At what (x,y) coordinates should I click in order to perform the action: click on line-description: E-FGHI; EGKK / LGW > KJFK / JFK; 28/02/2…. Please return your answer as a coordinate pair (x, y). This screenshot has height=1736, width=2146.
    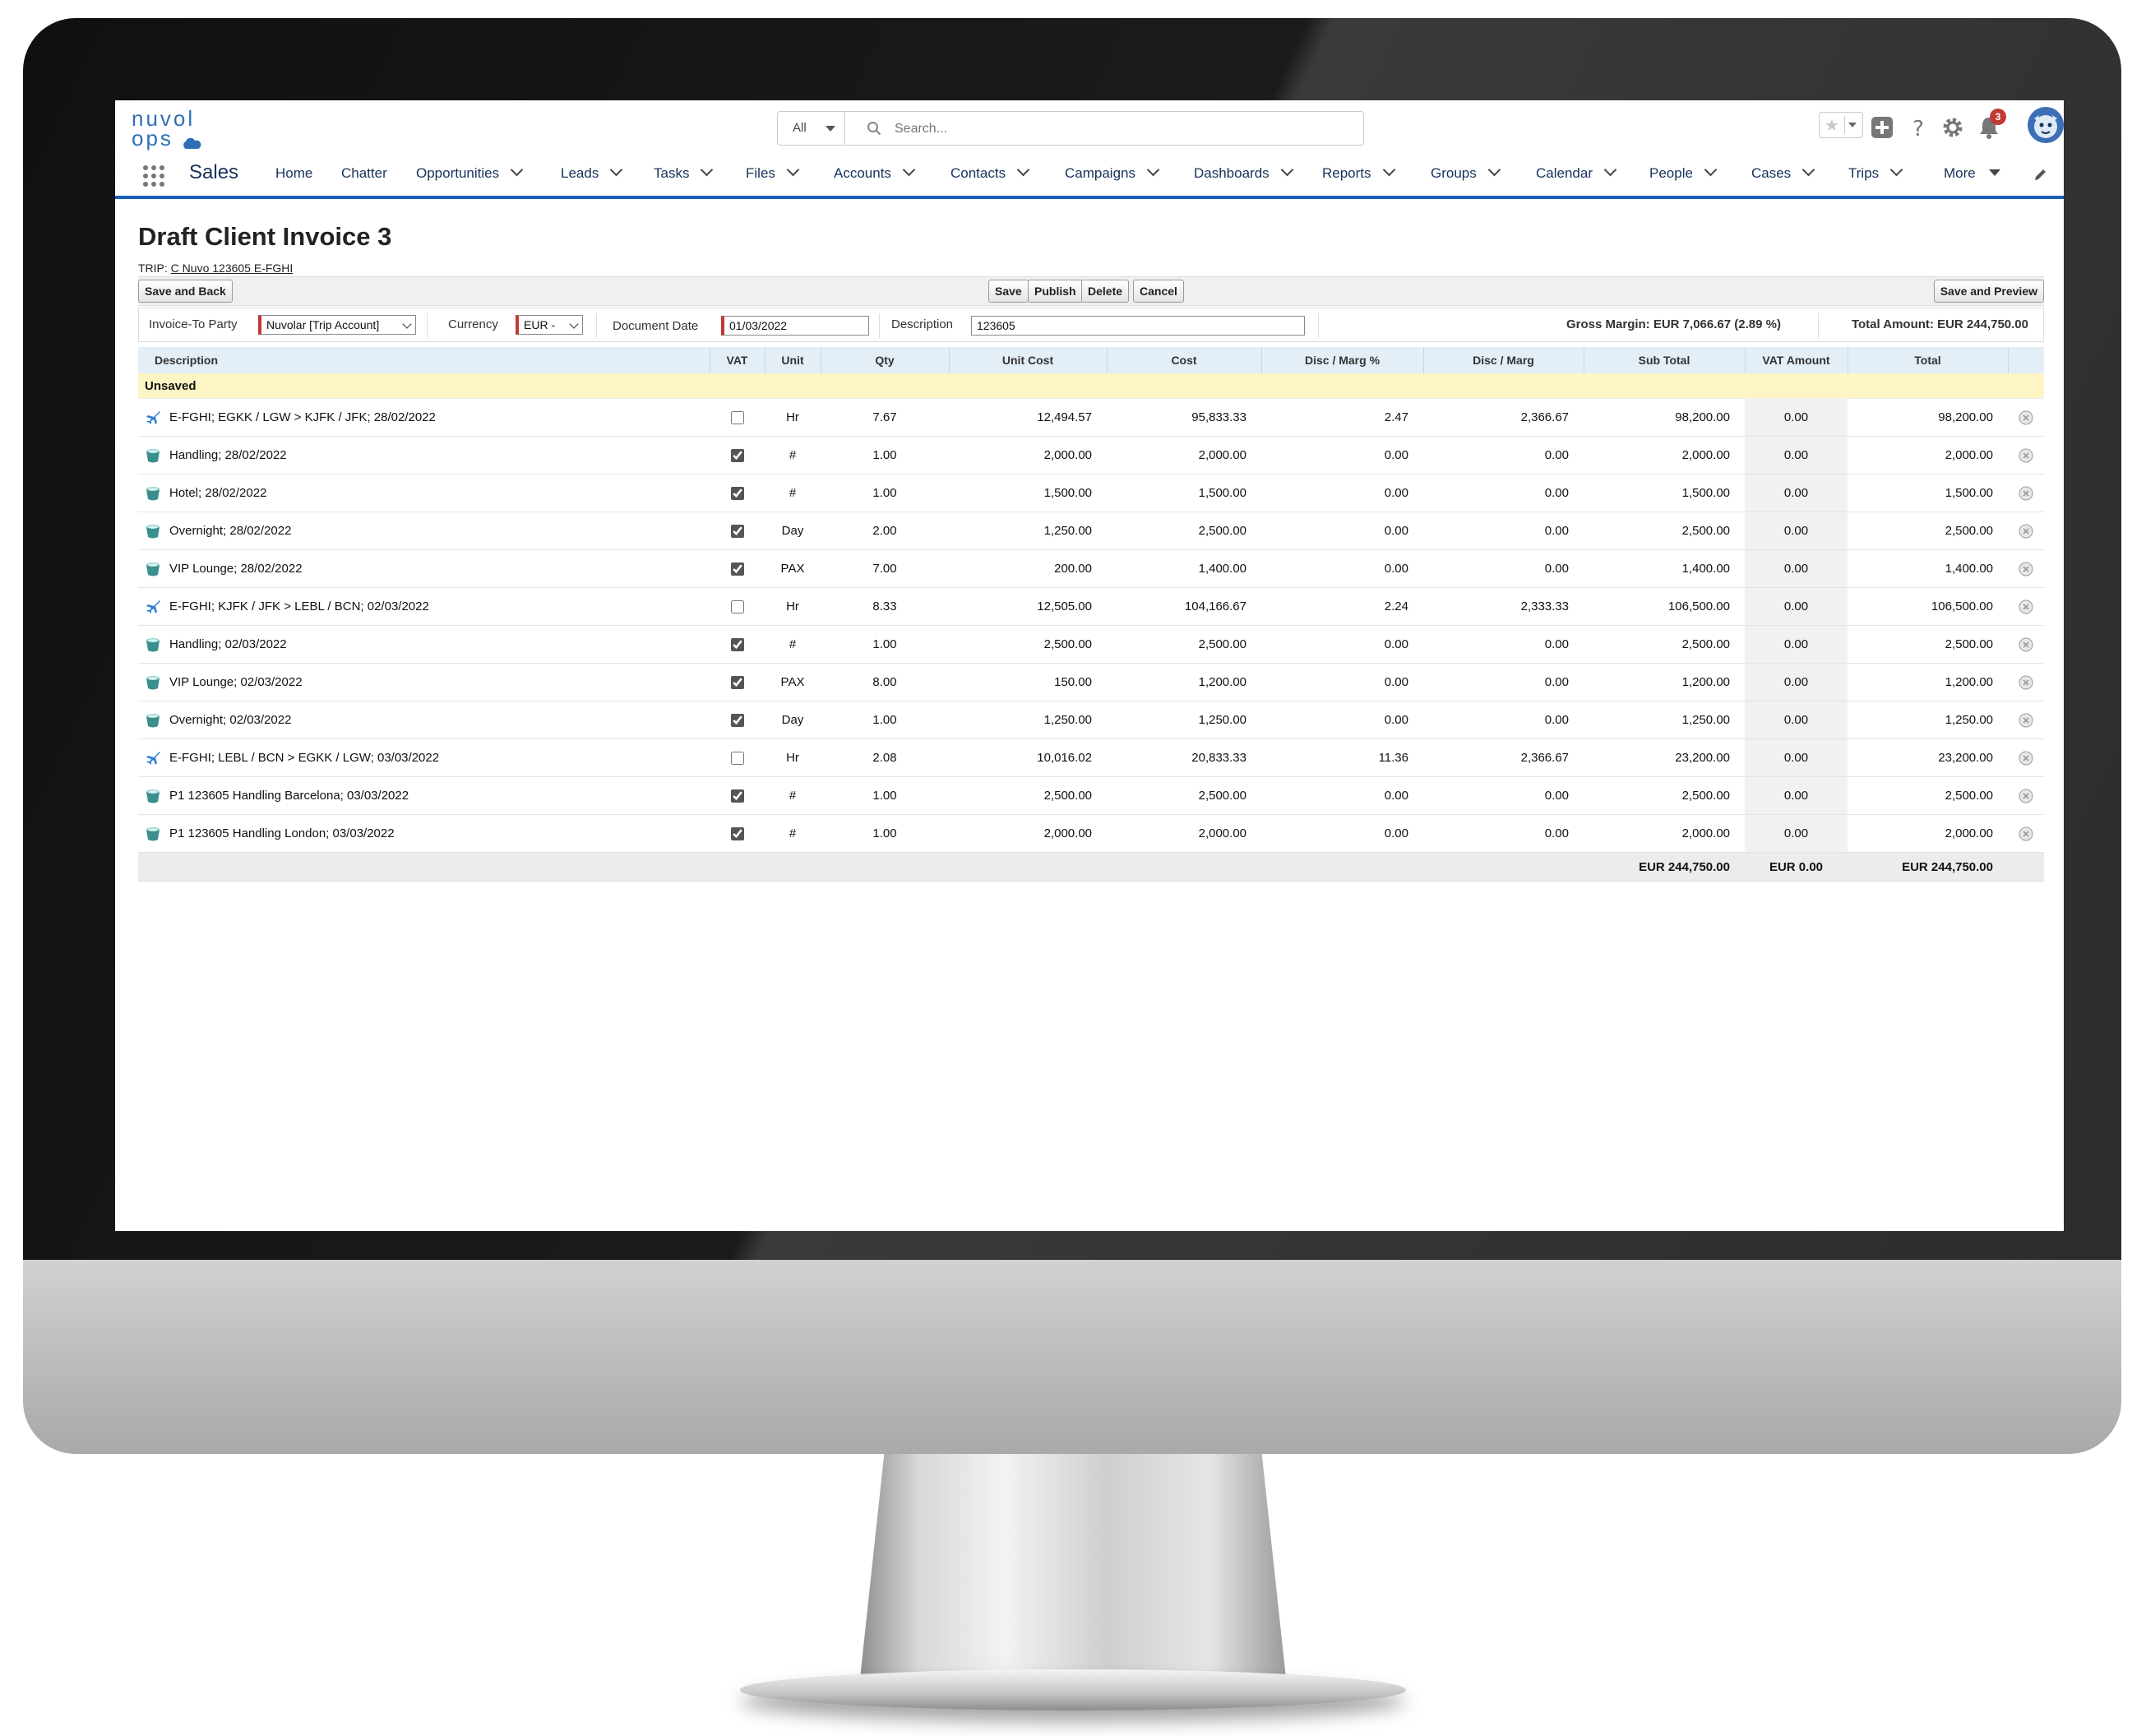
    Looking at the image, I should click on (302, 417).